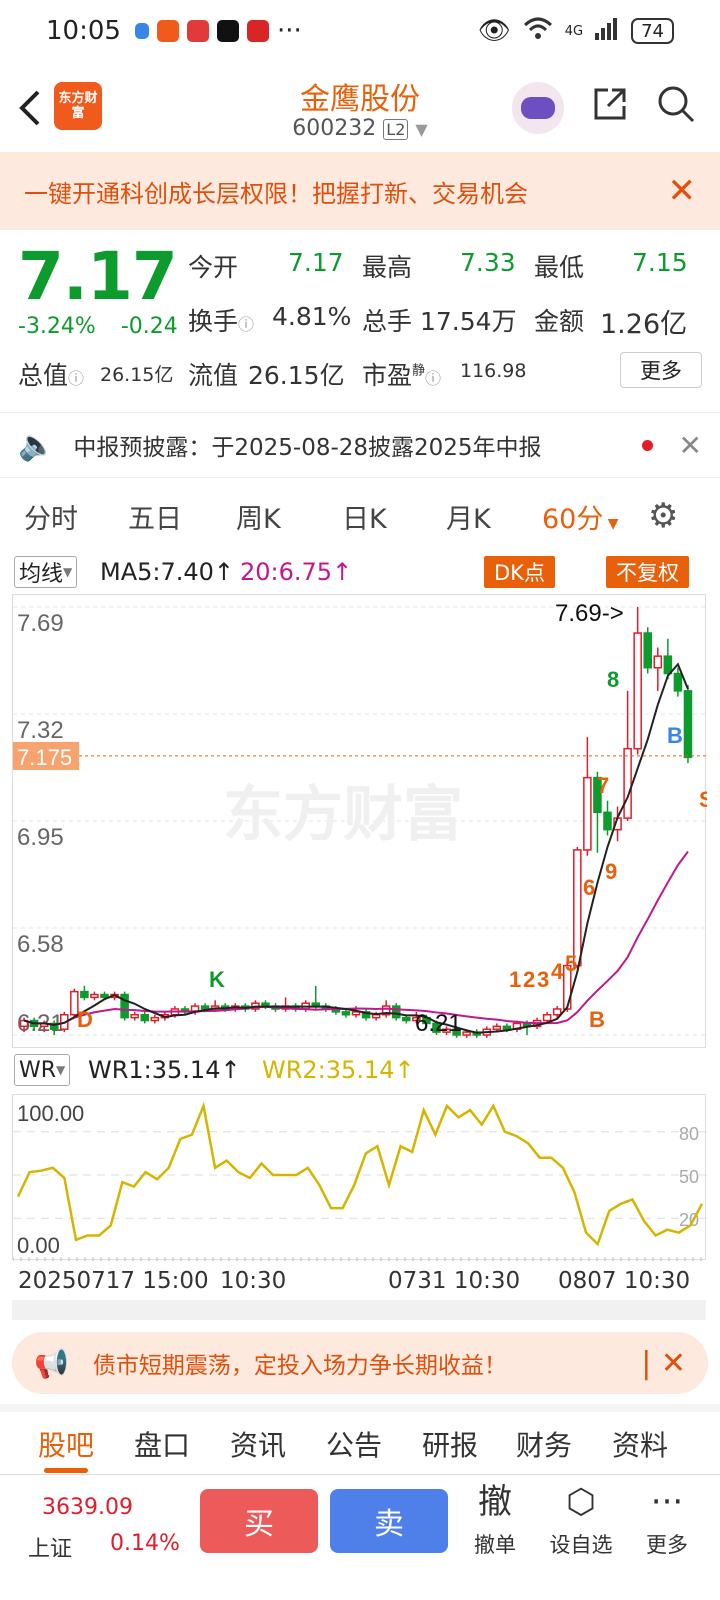  I want to click on signal-marker: K, so click(217, 979).